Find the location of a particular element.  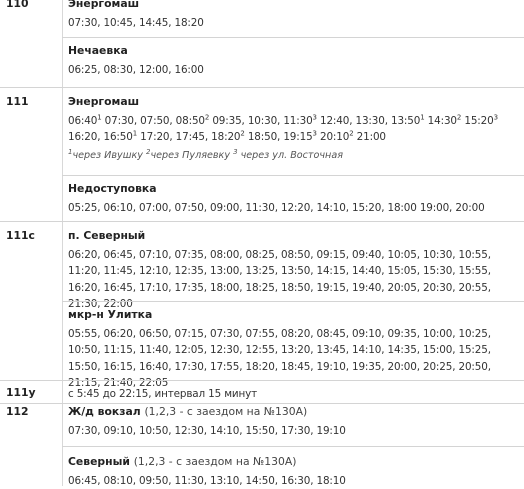

column-divider is located at coordinates (62, 243).